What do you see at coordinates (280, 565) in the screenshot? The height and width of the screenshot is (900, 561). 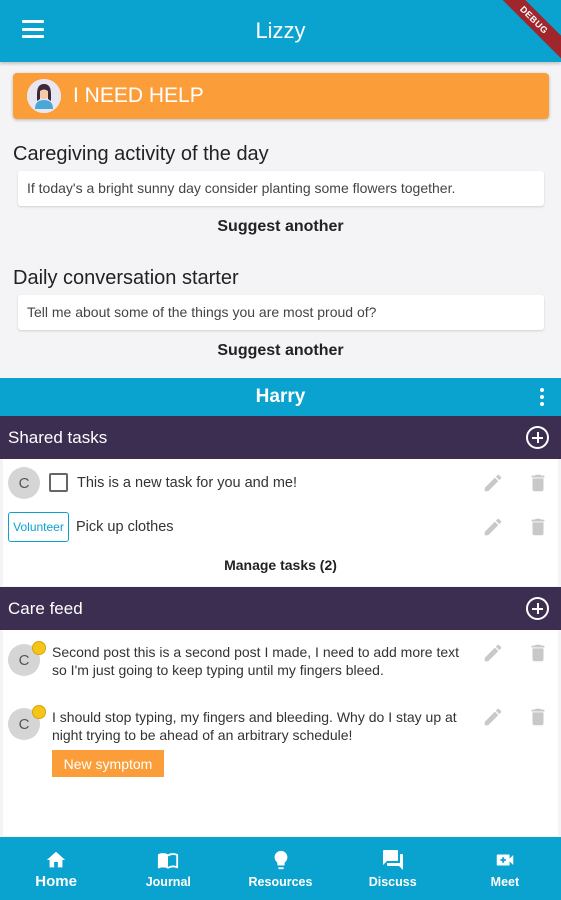 I see `manage-tasks-button: Manage tasks (2)` at bounding box center [280, 565].